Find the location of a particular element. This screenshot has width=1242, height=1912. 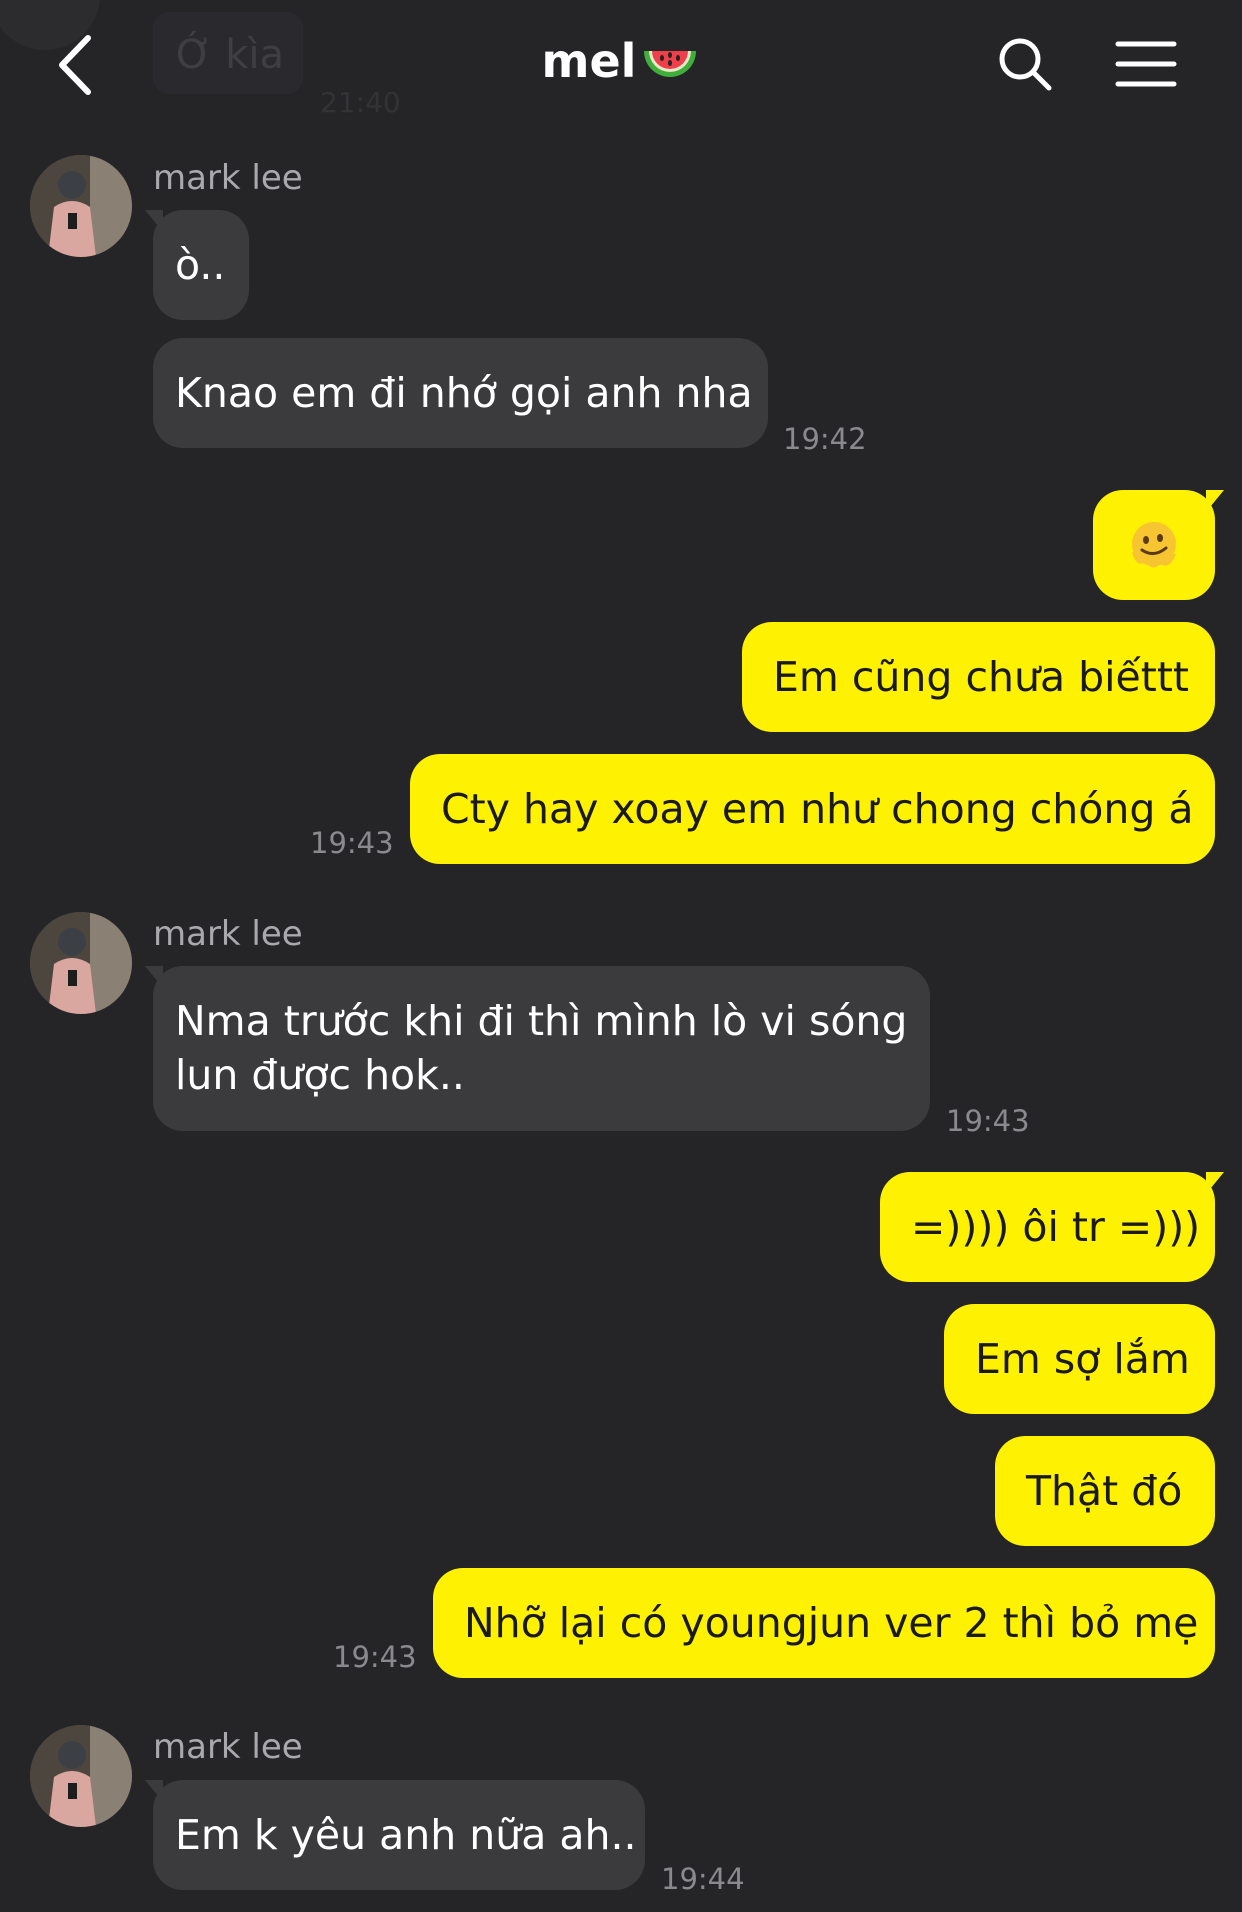

message-bubble is located at coordinates (1154, 545).